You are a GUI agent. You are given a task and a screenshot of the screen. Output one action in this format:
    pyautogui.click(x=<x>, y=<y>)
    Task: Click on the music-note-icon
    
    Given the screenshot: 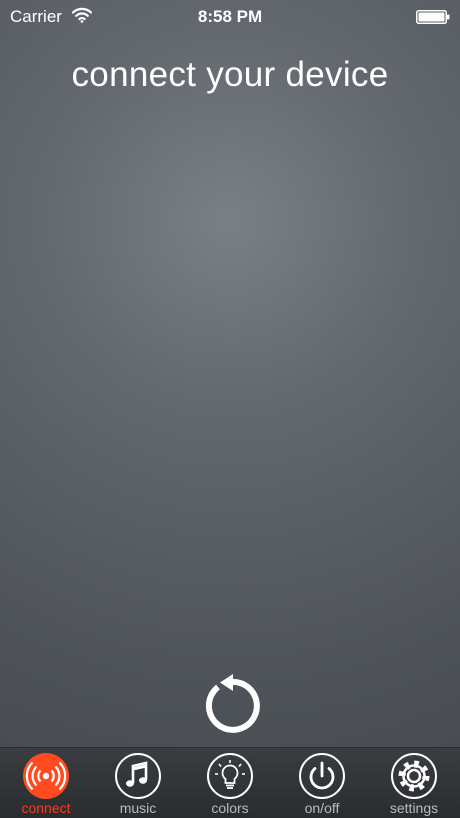 What is the action you would take?
    pyautogui.click(x=138, y=776)
    